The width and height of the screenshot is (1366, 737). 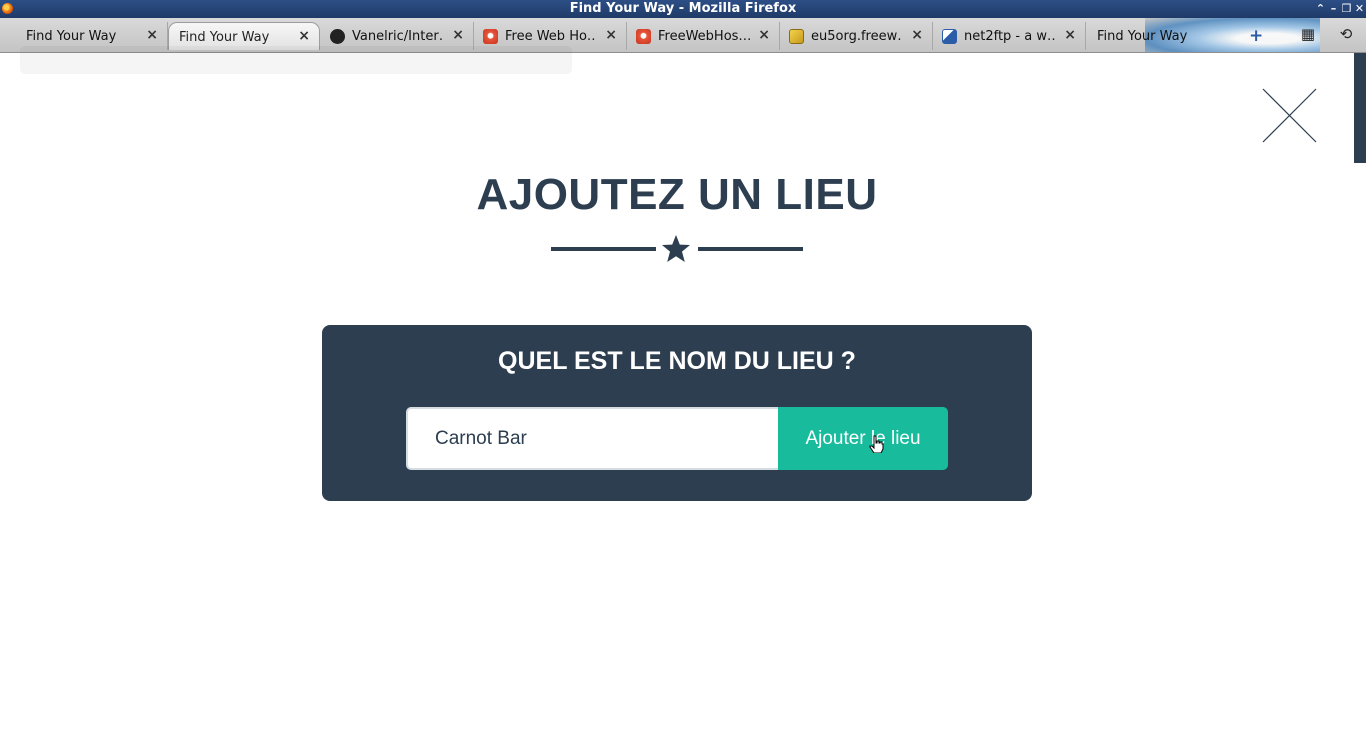 I want to click on faded-navbar, so click(x=296, y=60).